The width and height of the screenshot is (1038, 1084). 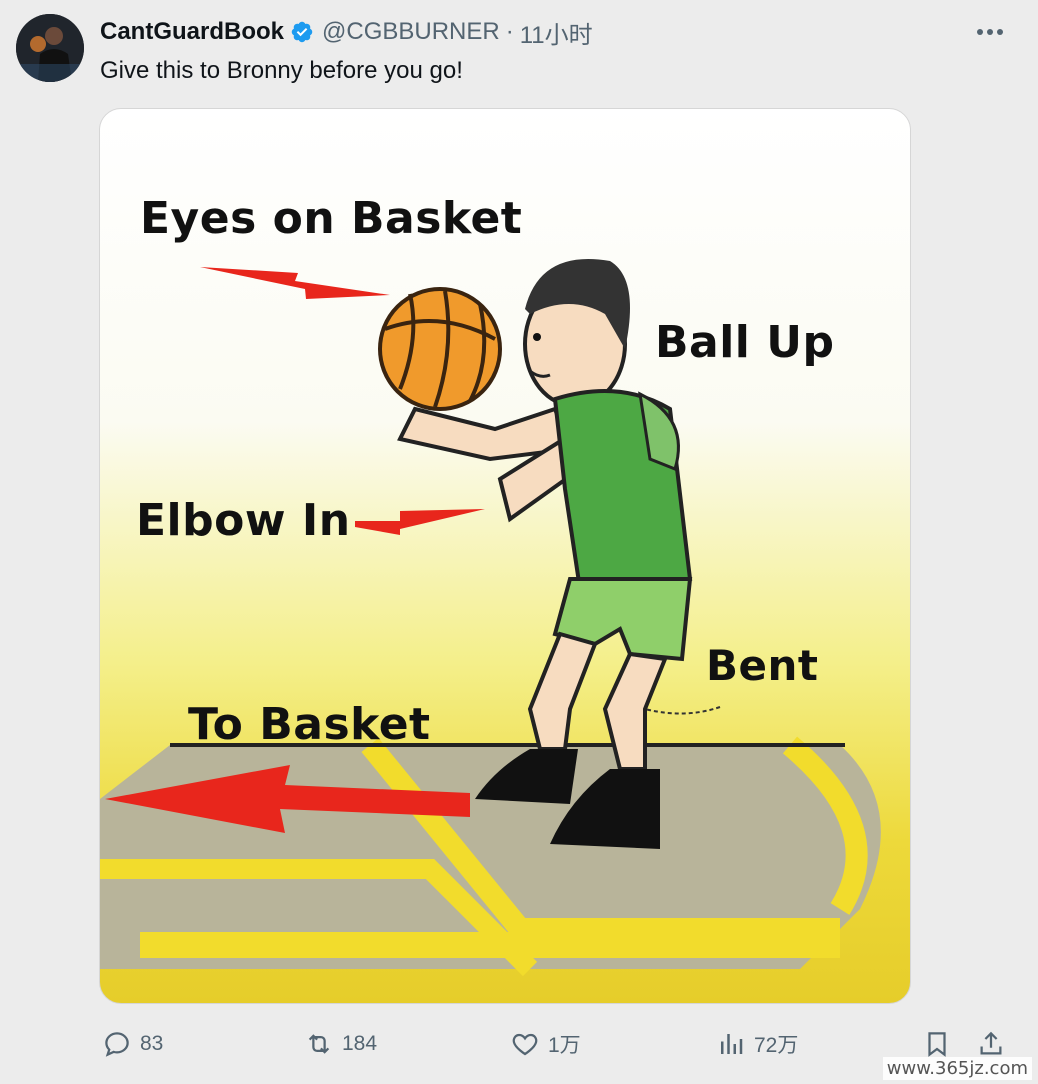 I want to click on tweet-text: Give this to Bronny before you go!, so click(x=281, y=70).